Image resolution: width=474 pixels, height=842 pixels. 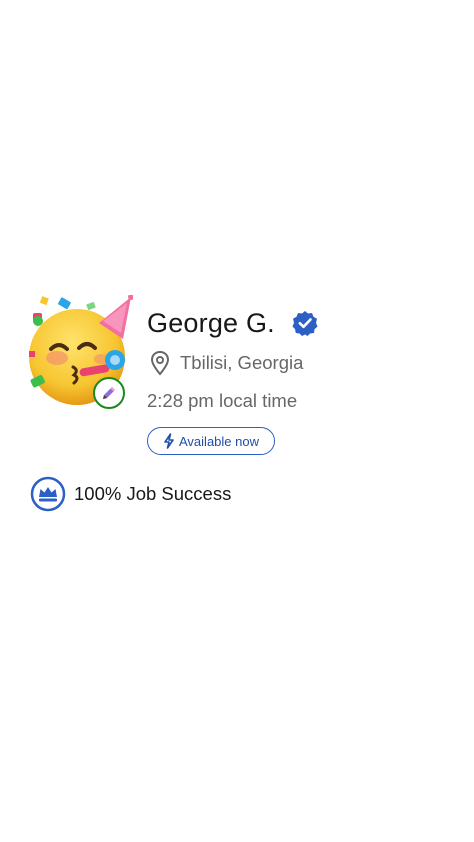 I want to click on lightning-icon, so click(x=169, y=441).